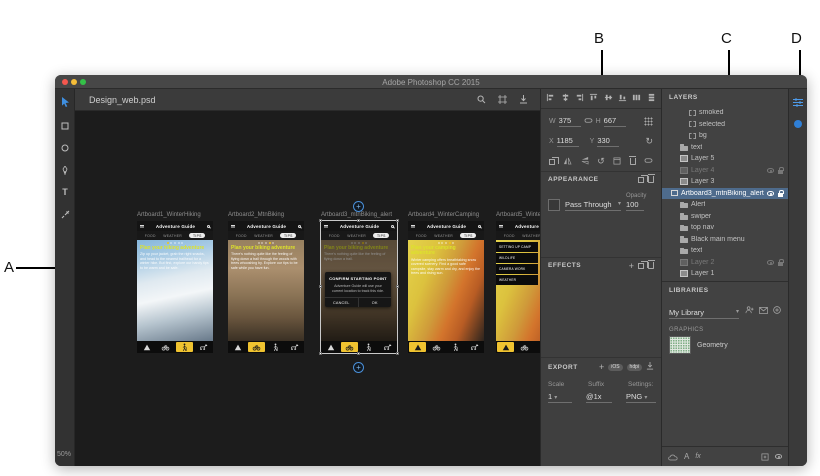  Describe the element at coordinates (614, 121) in the screenshot. I see `height-field: 667` at that location.